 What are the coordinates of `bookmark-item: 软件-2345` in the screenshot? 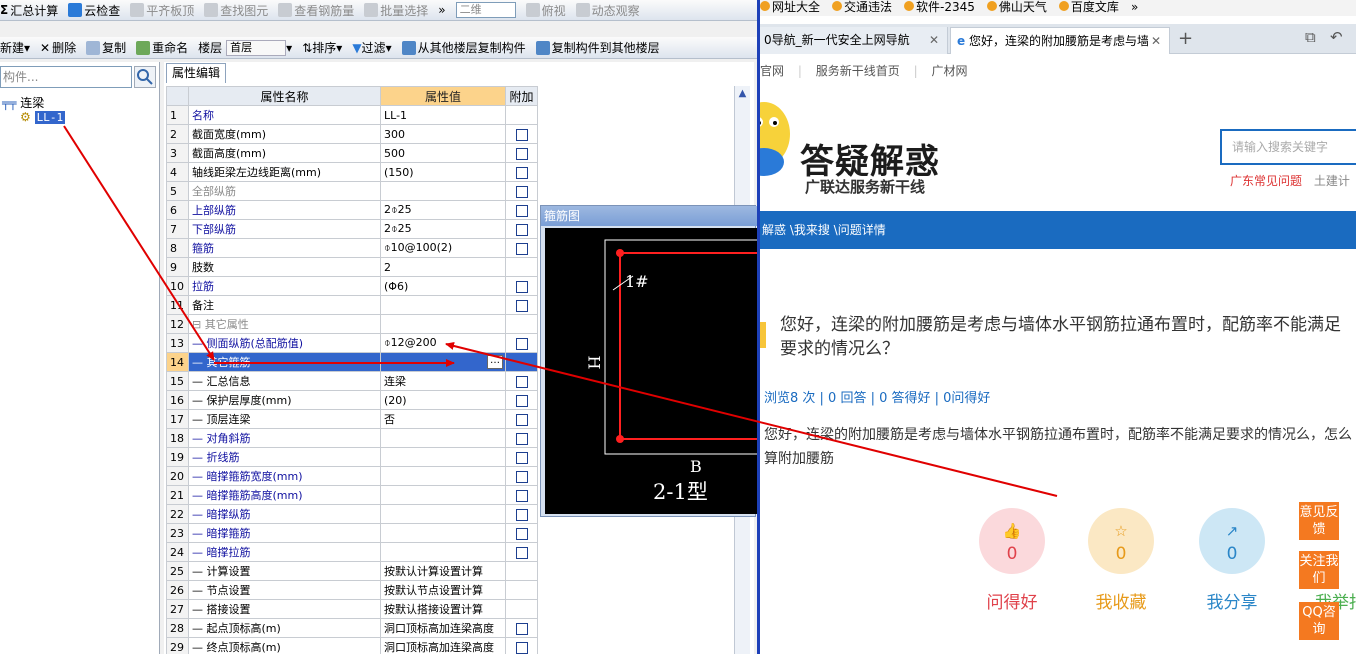 It's located at (939, 7).